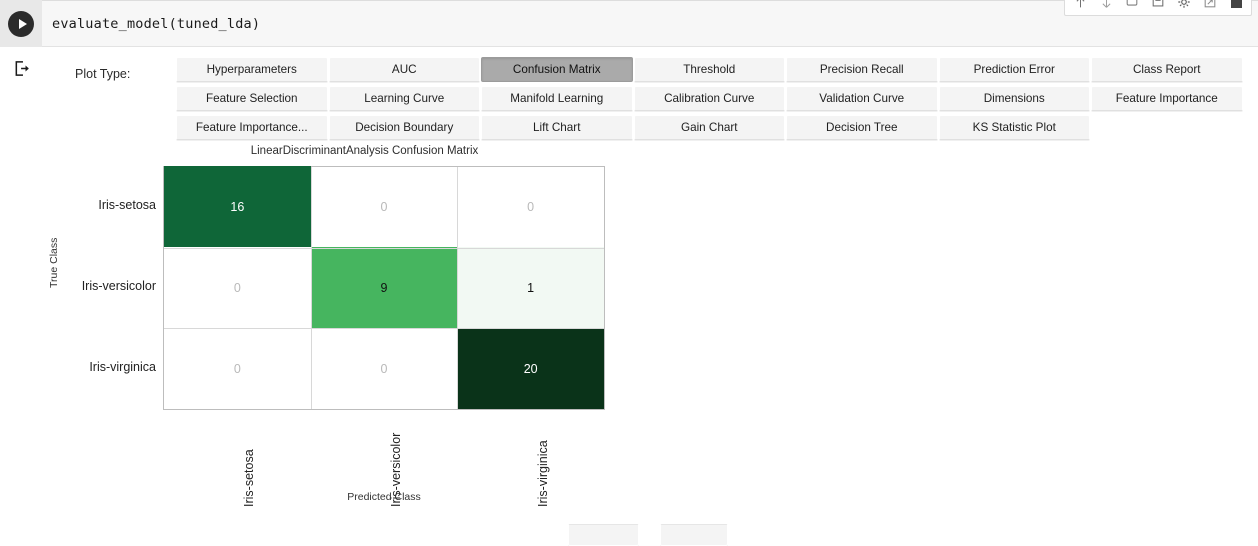 This screenshot has width=1258, height=546. What do you see at coordinates (1167, 98) in the screenshot?
I see `plot-type-button: Feature Importance` at bounding box center [1167, 98].